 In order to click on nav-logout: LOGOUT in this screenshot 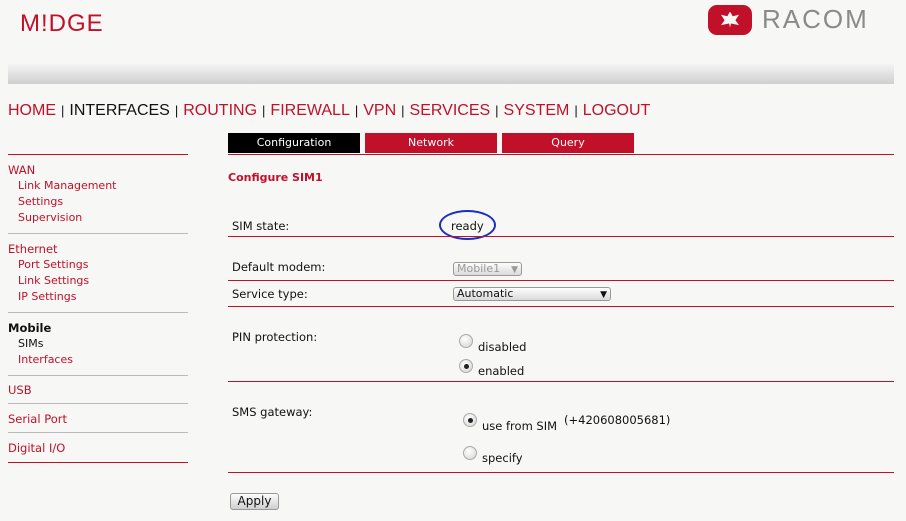, I will do `click(617, 110)`.